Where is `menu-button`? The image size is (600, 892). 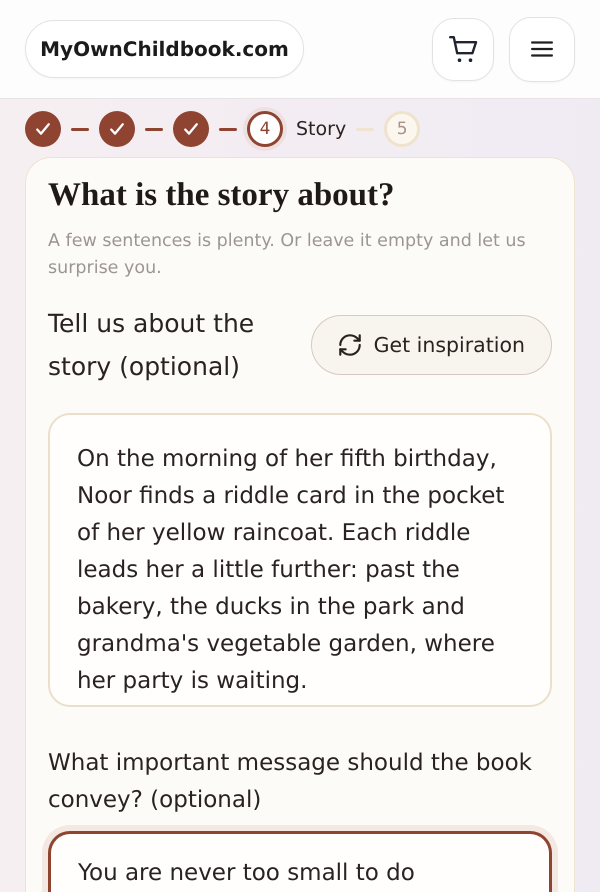 menu-button is located at coordinates (542, 49).